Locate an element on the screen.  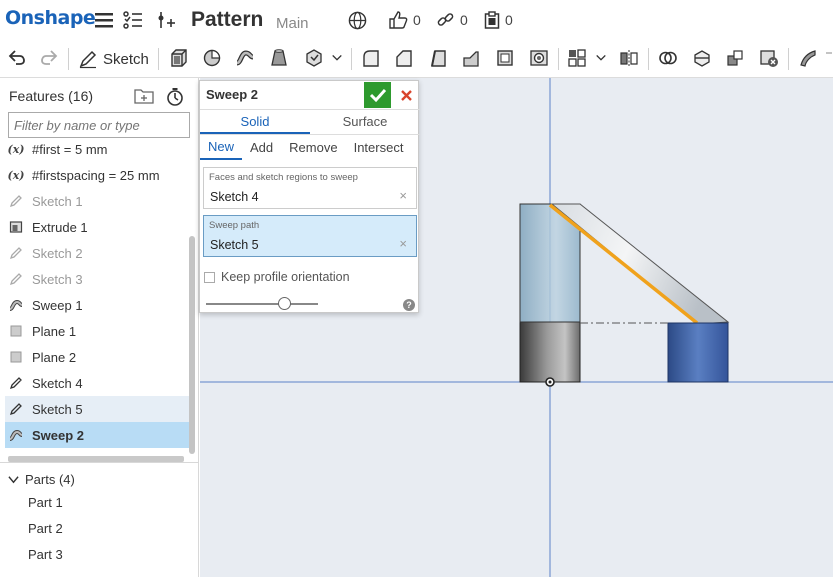
feature-item-label: Extrude 1 is located at coordinates (60, 227).